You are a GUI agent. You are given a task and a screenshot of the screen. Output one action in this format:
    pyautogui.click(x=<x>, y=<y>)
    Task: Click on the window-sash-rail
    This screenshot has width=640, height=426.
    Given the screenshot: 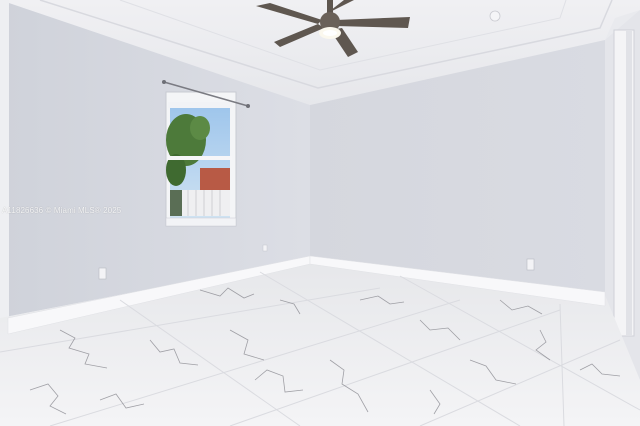 What is the action you would take?
    pyautogui.click(x=200, y=158)
    